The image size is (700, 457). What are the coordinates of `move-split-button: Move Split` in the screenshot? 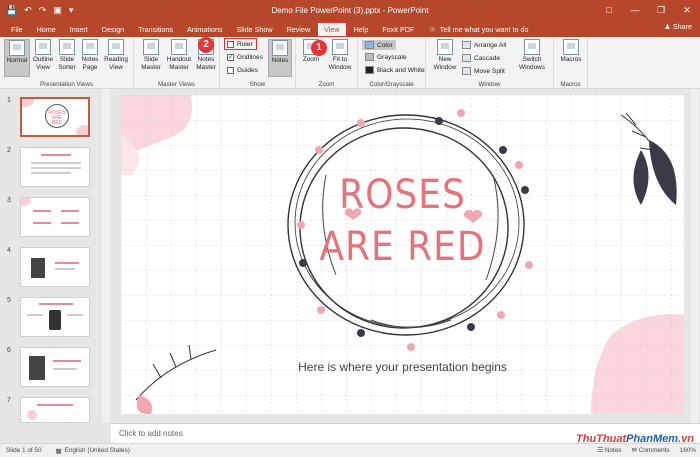 It's located at (483, 71).